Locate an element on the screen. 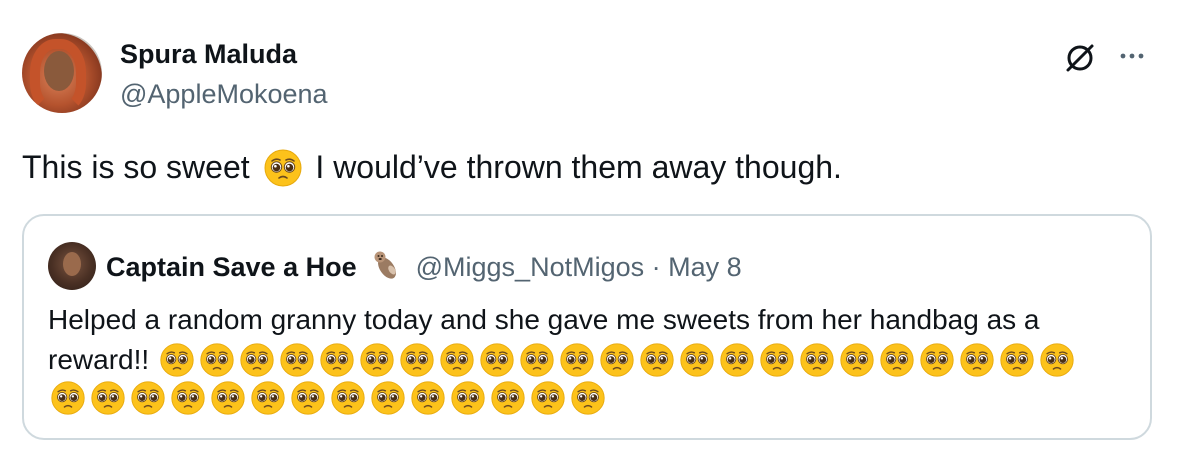  quoted-author-name: Captain Save a Hoe is located at coordinates (231, 267).